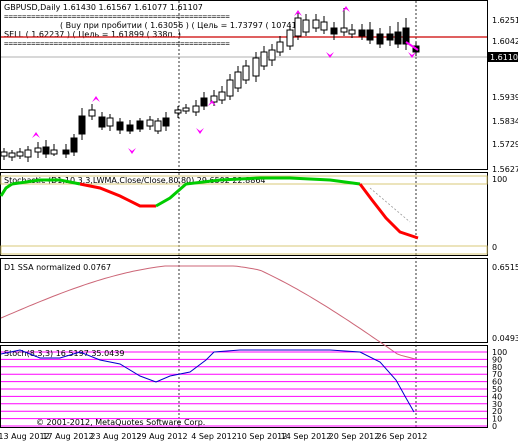 Image resolution: width=518 pixels, height=444 pixels. Describe the element at coordinates (402, 436) in the screenshot. I see `time-axis-label: 26 Sep 2012` at that location.